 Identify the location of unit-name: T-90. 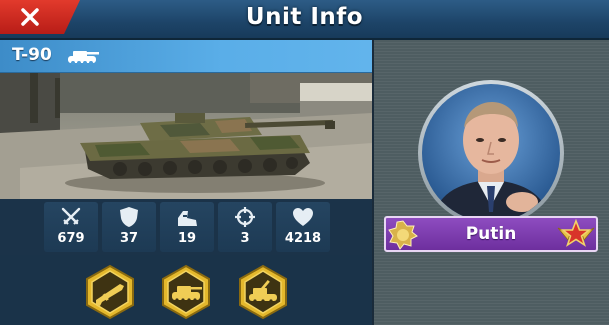
(32, 55).